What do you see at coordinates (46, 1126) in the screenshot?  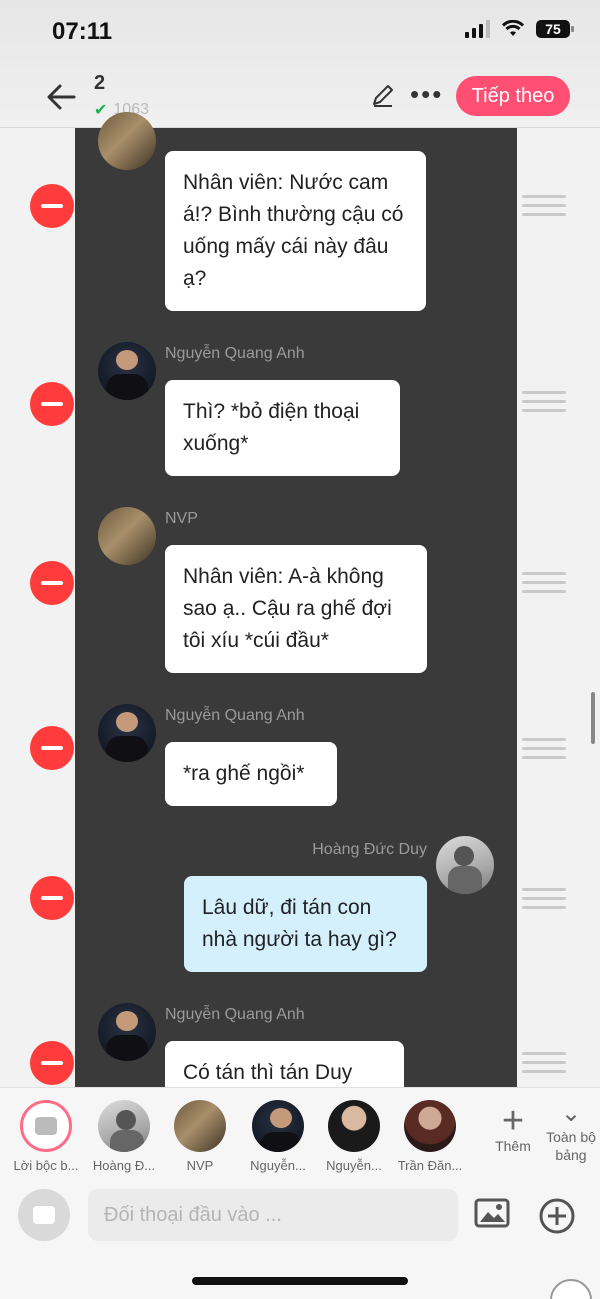 I see `narration-icon` at bounding box center [46, 1126].